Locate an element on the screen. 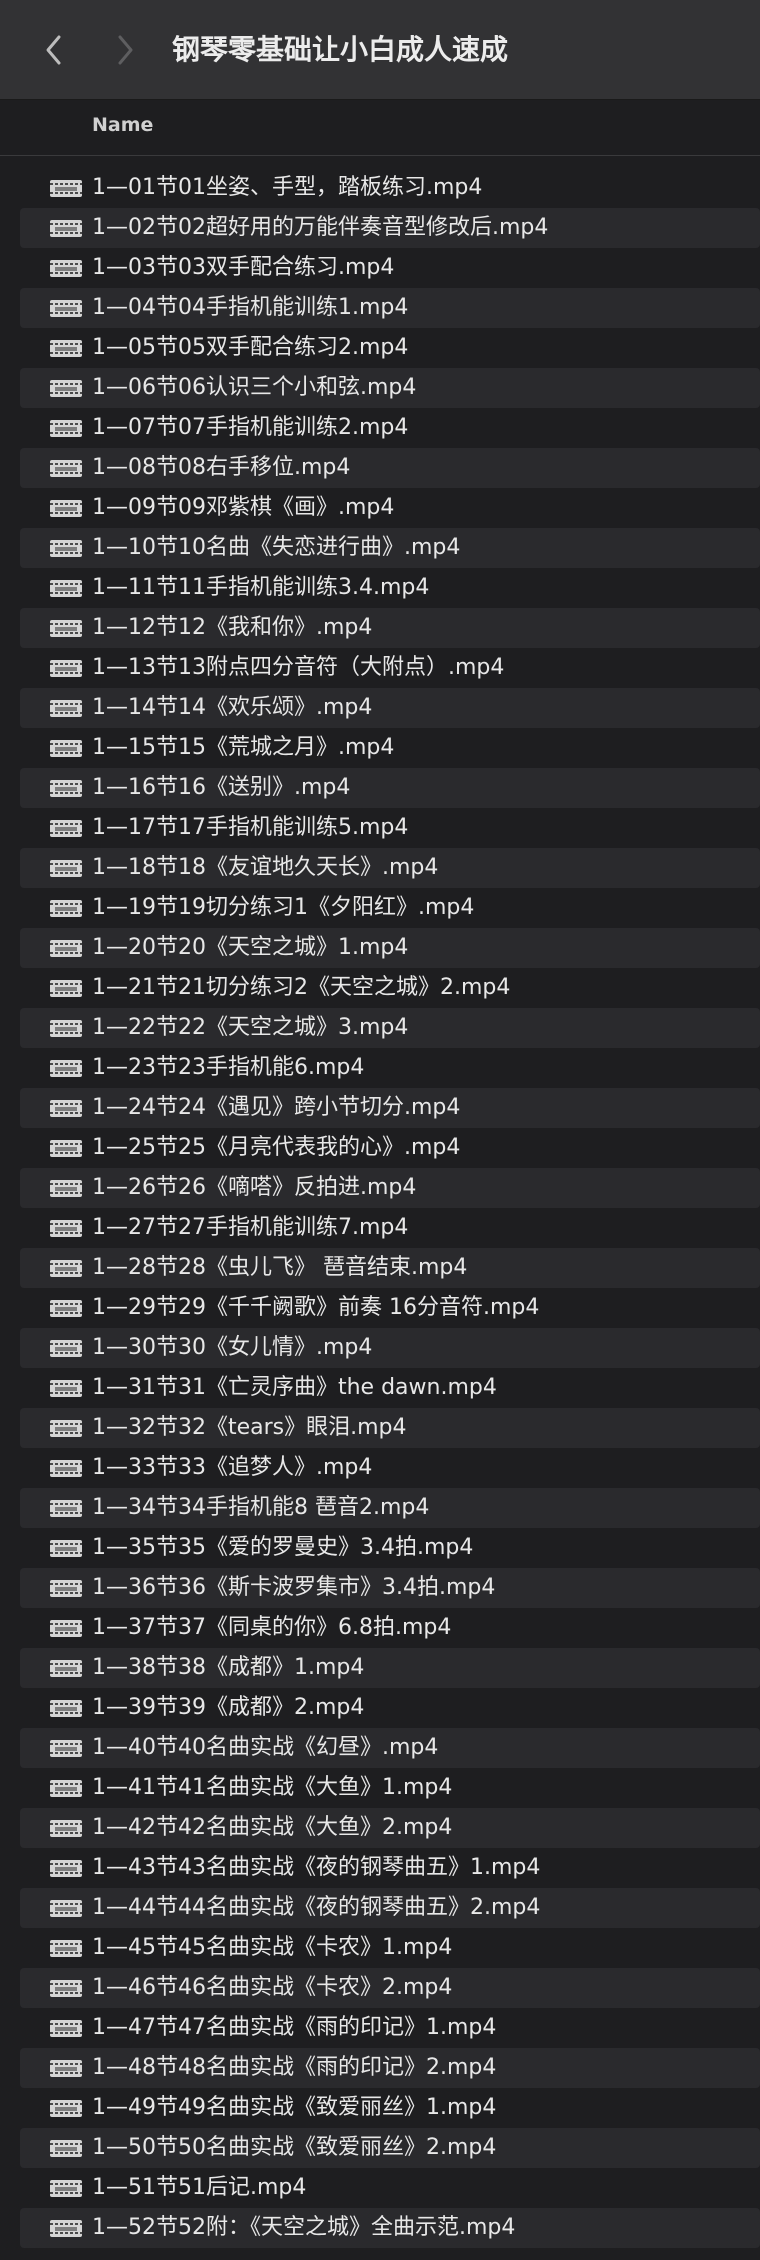 The width and height of the screenshot is (760, 2260). file-row: 1—42节42名曲实战《大鱼》2.mp4 is located at coordinates (390, 1828).